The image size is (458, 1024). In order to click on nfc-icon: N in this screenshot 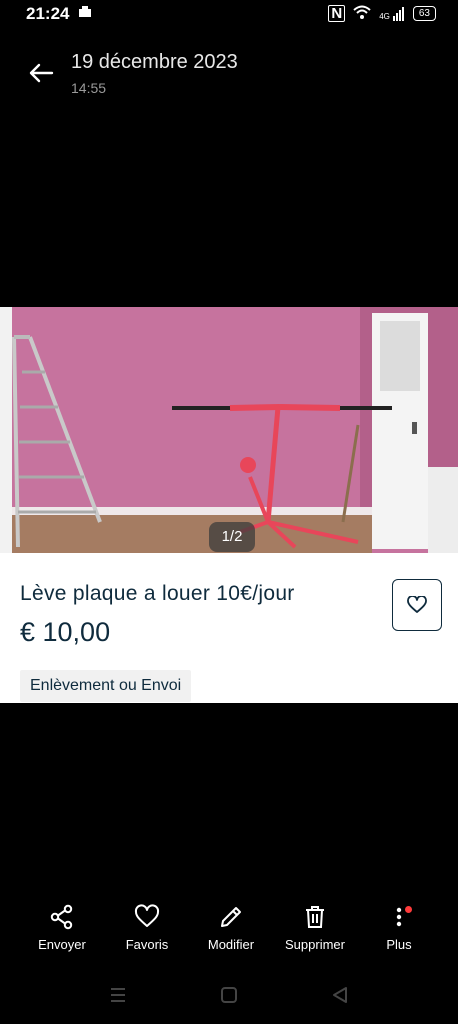, I will do `click(337, 13)`.